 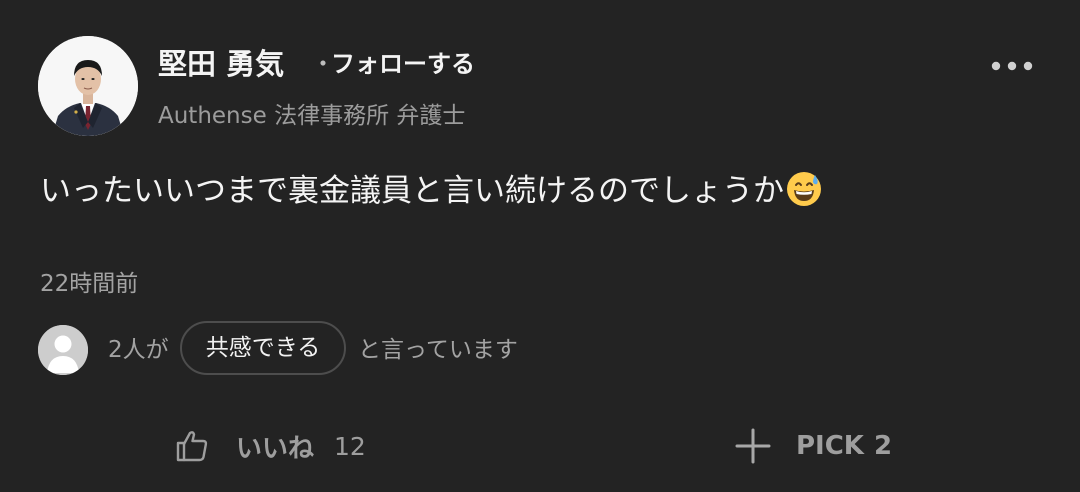 What do you see at coordinates (89, 284) in the screenshot?
I see `post-timestamp: 22時間前` at bounding box center [89, 284].